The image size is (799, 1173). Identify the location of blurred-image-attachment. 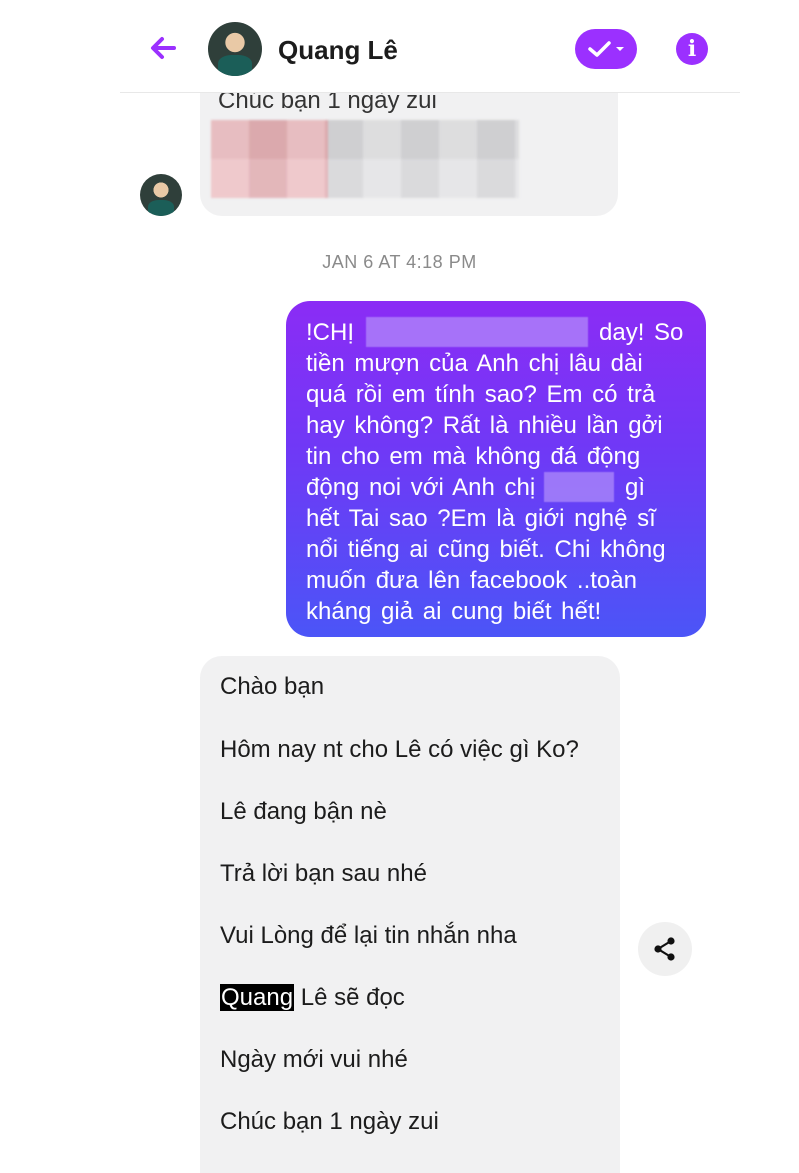
(365, 159).